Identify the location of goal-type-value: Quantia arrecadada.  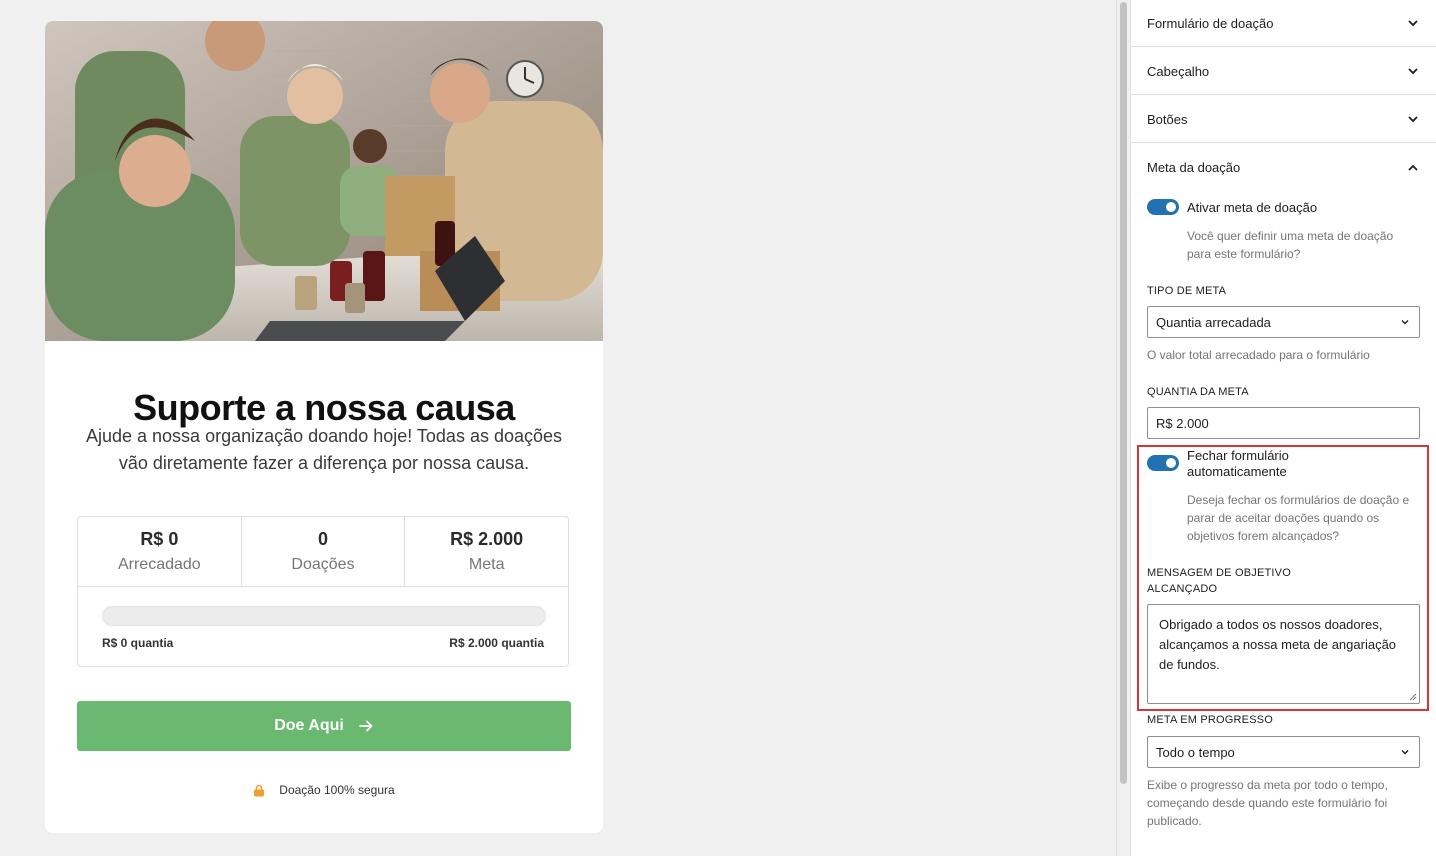
(1213, 322).